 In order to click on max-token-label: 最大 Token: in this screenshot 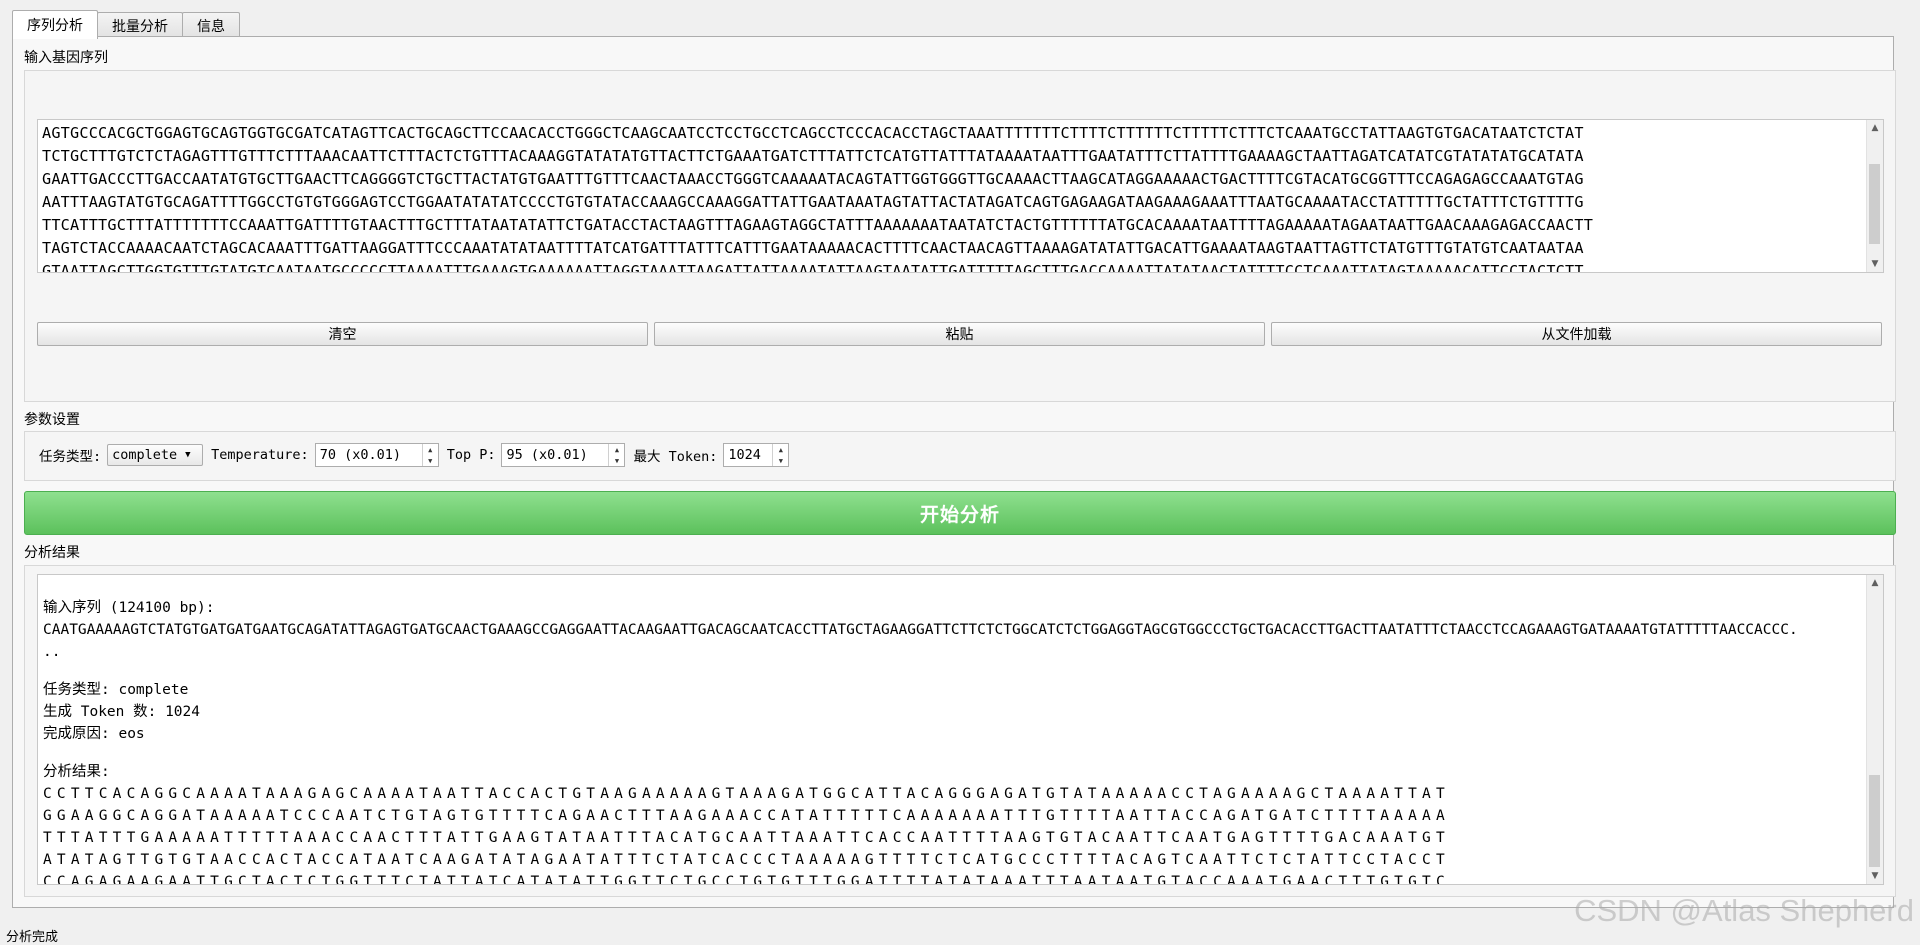, I will do `click(675, 457)`.